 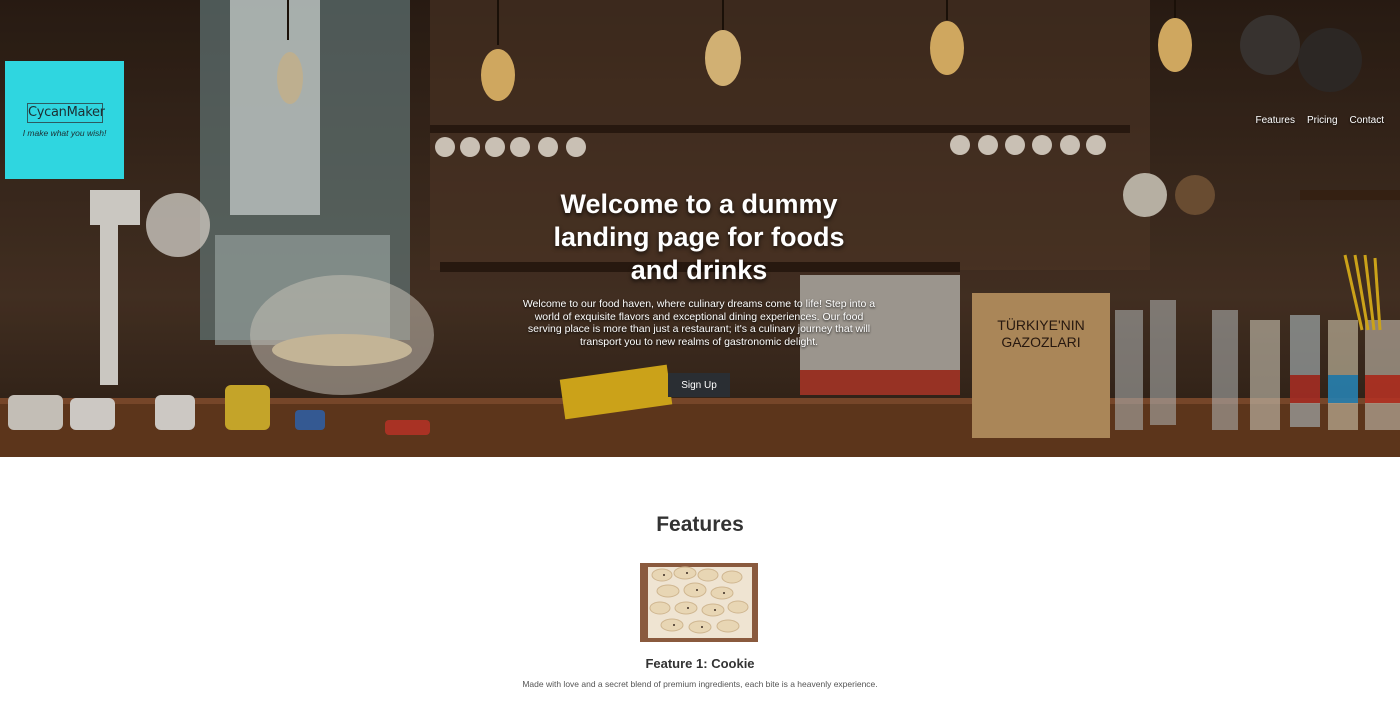 I want to click on nav-link-pricing: Pricing, so click(x=1322, y=120).